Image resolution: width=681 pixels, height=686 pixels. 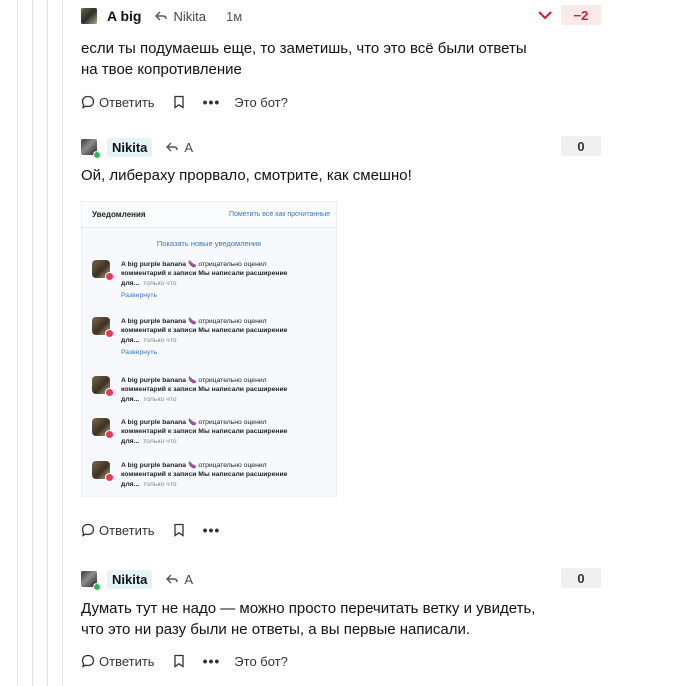 What do you see at coordinates (209, 243) in the screenshot?
I see `show-new-notifications: Показать новые уведомления` at bounding box center [209, 243].